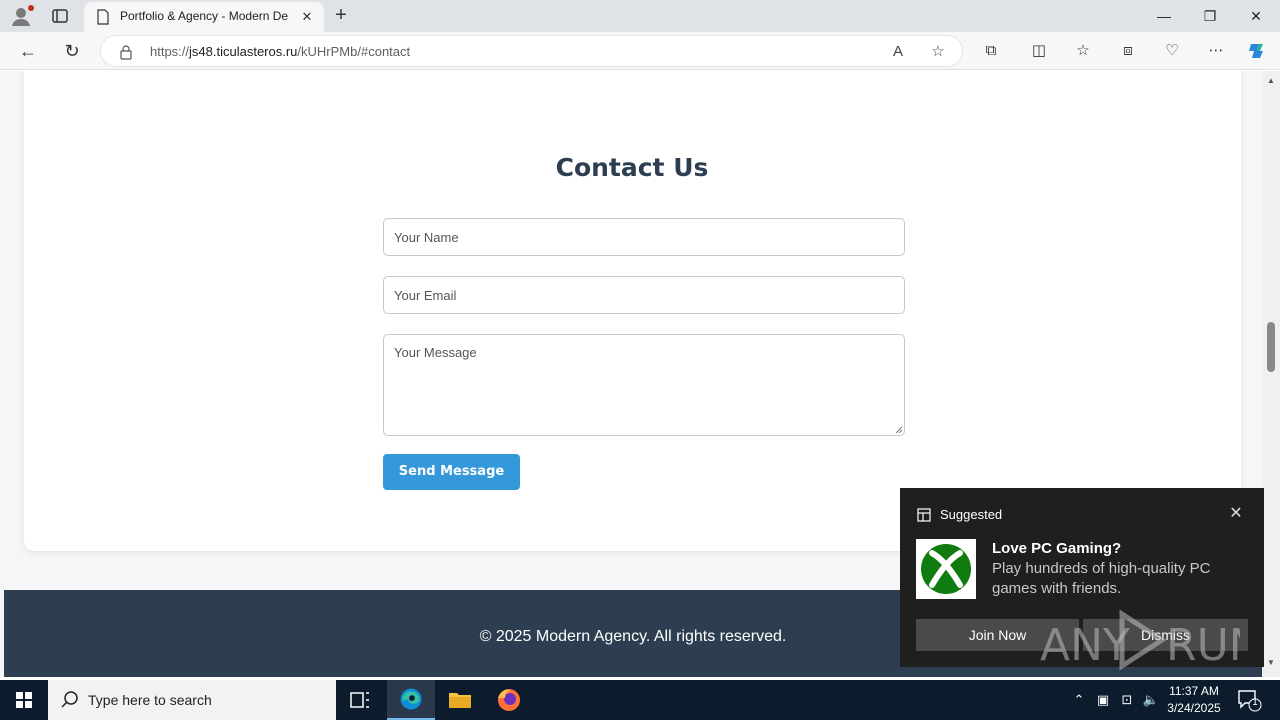 The height and width of the screenshot is (720, 1280). Describe the element at coordinates (1210, 16) in the screenshot. I see `restore-icon: ❐` at that location.